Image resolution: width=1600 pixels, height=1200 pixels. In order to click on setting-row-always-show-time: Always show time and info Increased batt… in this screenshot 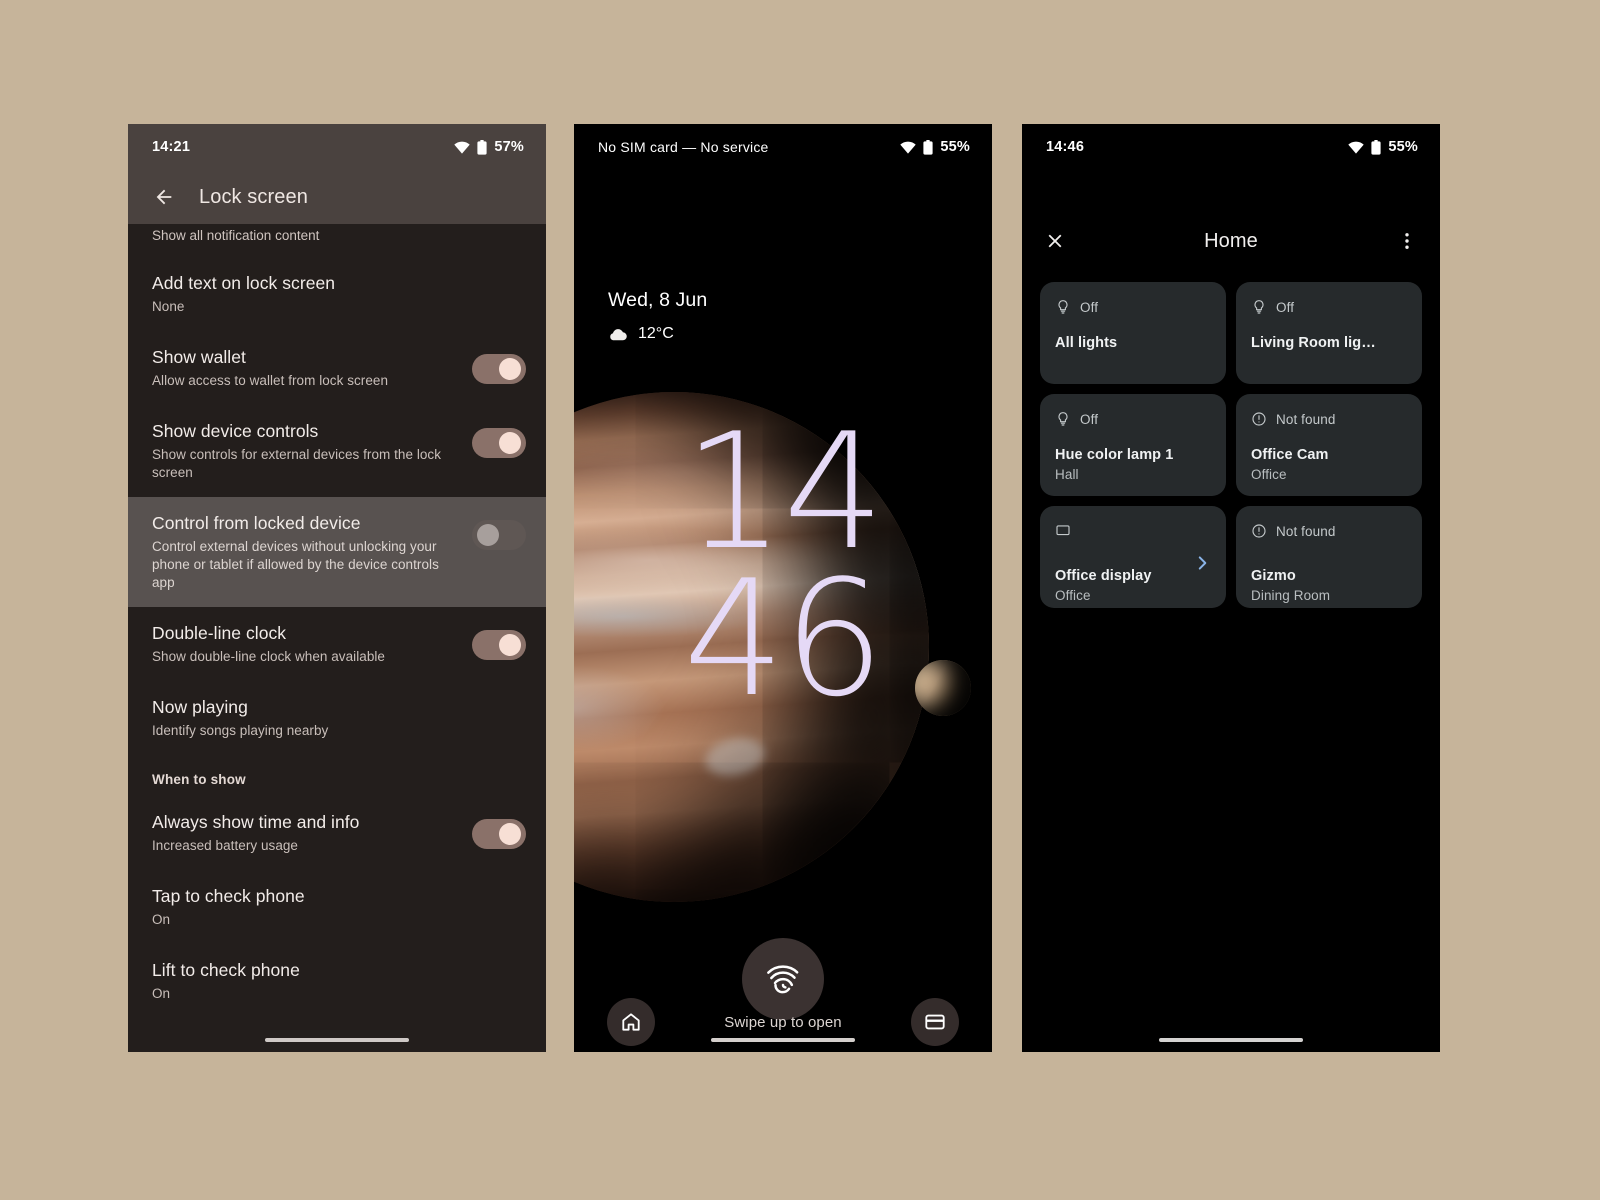, I will do `click(337, 833)`.